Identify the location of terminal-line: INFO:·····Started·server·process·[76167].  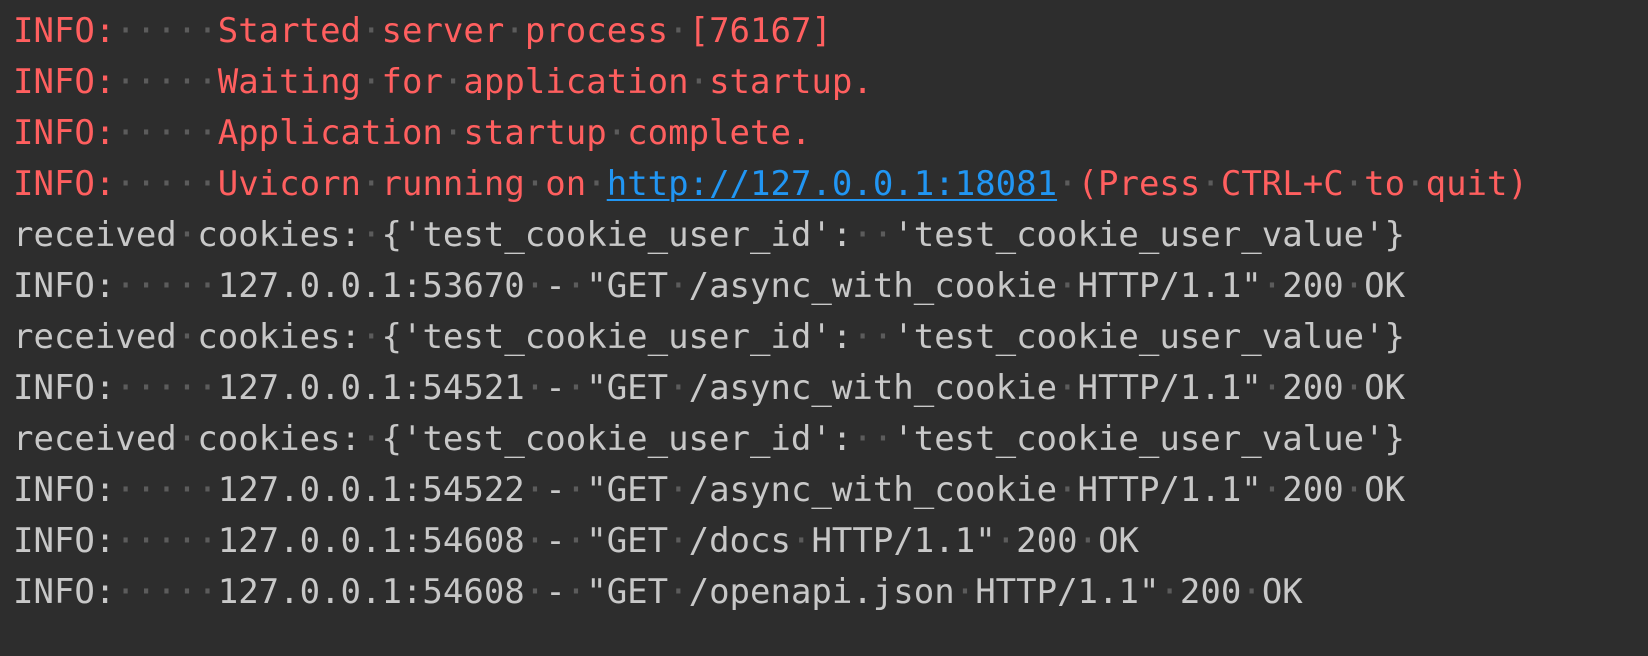
(830, 31).